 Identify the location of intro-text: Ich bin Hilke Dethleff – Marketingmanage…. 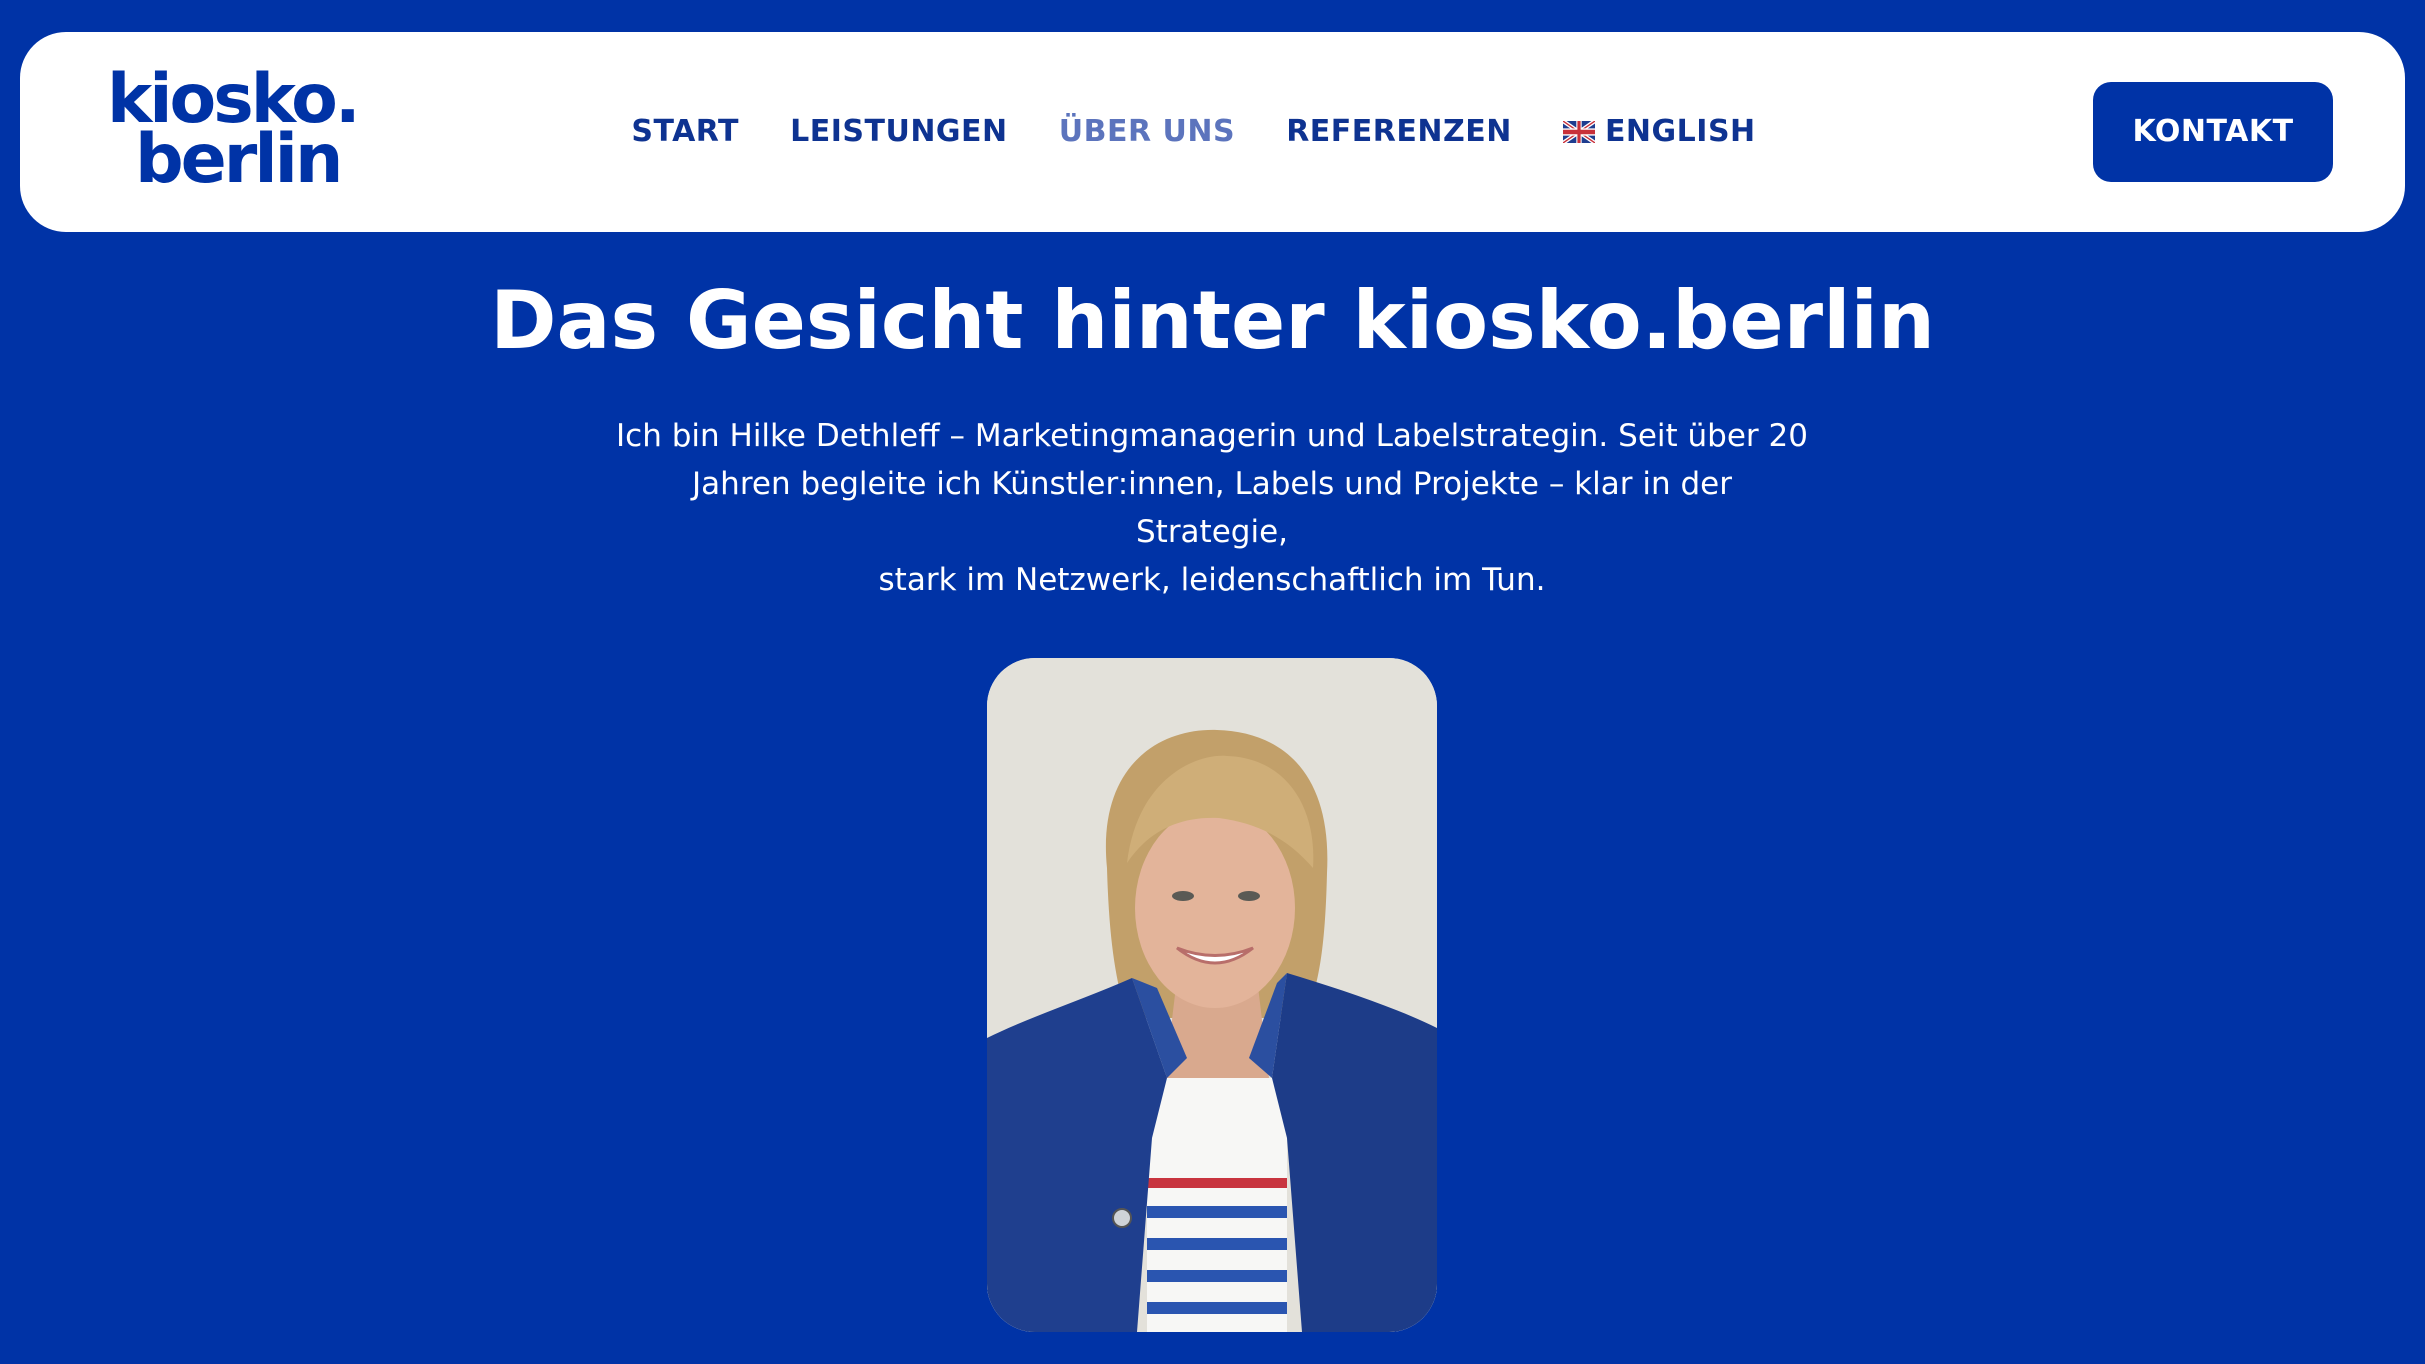
(1212, 508).